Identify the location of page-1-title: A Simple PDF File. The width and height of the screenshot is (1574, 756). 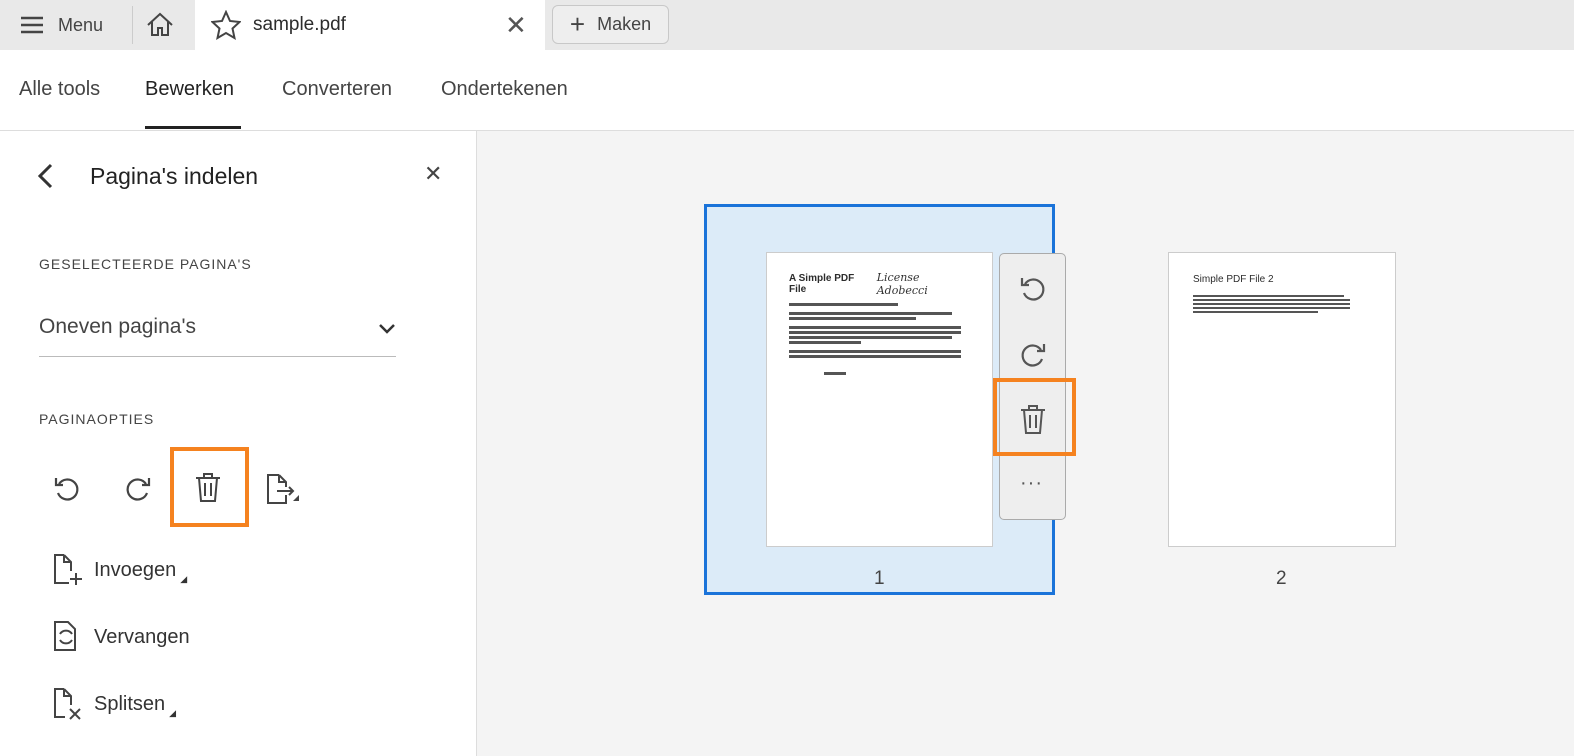
(822, 284).